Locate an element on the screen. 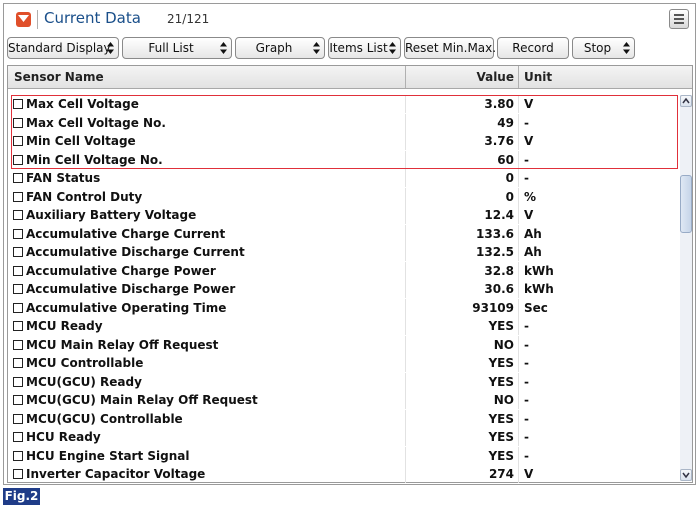 Image resolution: width=700 pixels, height=509 pixels. sensor-name: MCU Main Relay Off Request is located at coordinates (122, 344).